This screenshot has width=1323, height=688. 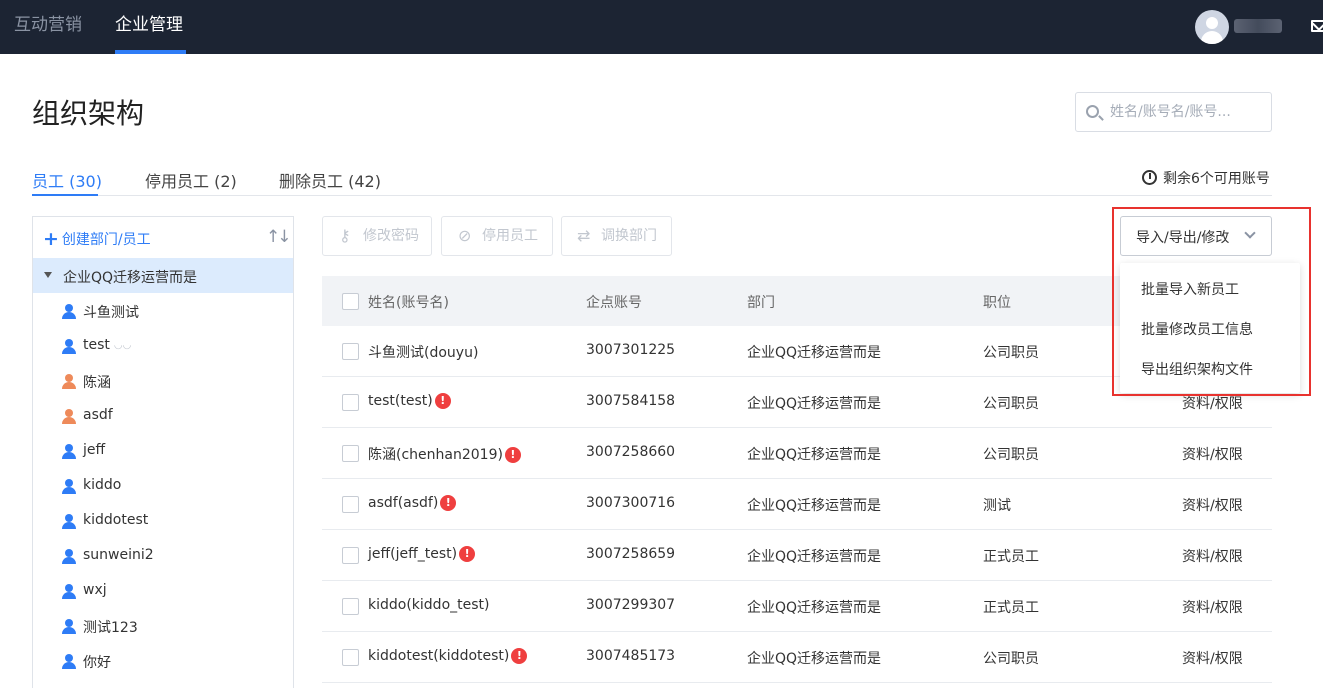 What do you see at coordinates (48, 275) in the screenshot?
I see `caret-down-icon` at bounding box center [48, 275].